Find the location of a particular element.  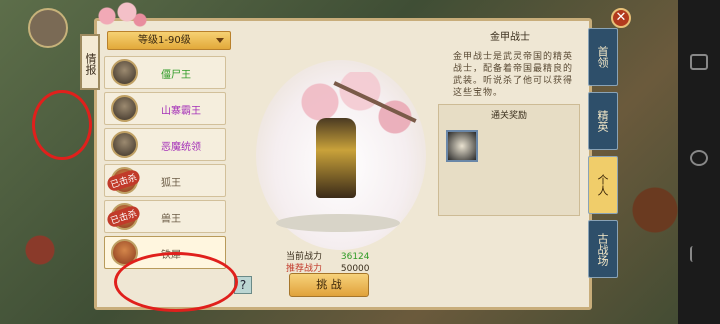

boss-item-bandit-king: 山寨霸王 is located at coordinates (165, 108).